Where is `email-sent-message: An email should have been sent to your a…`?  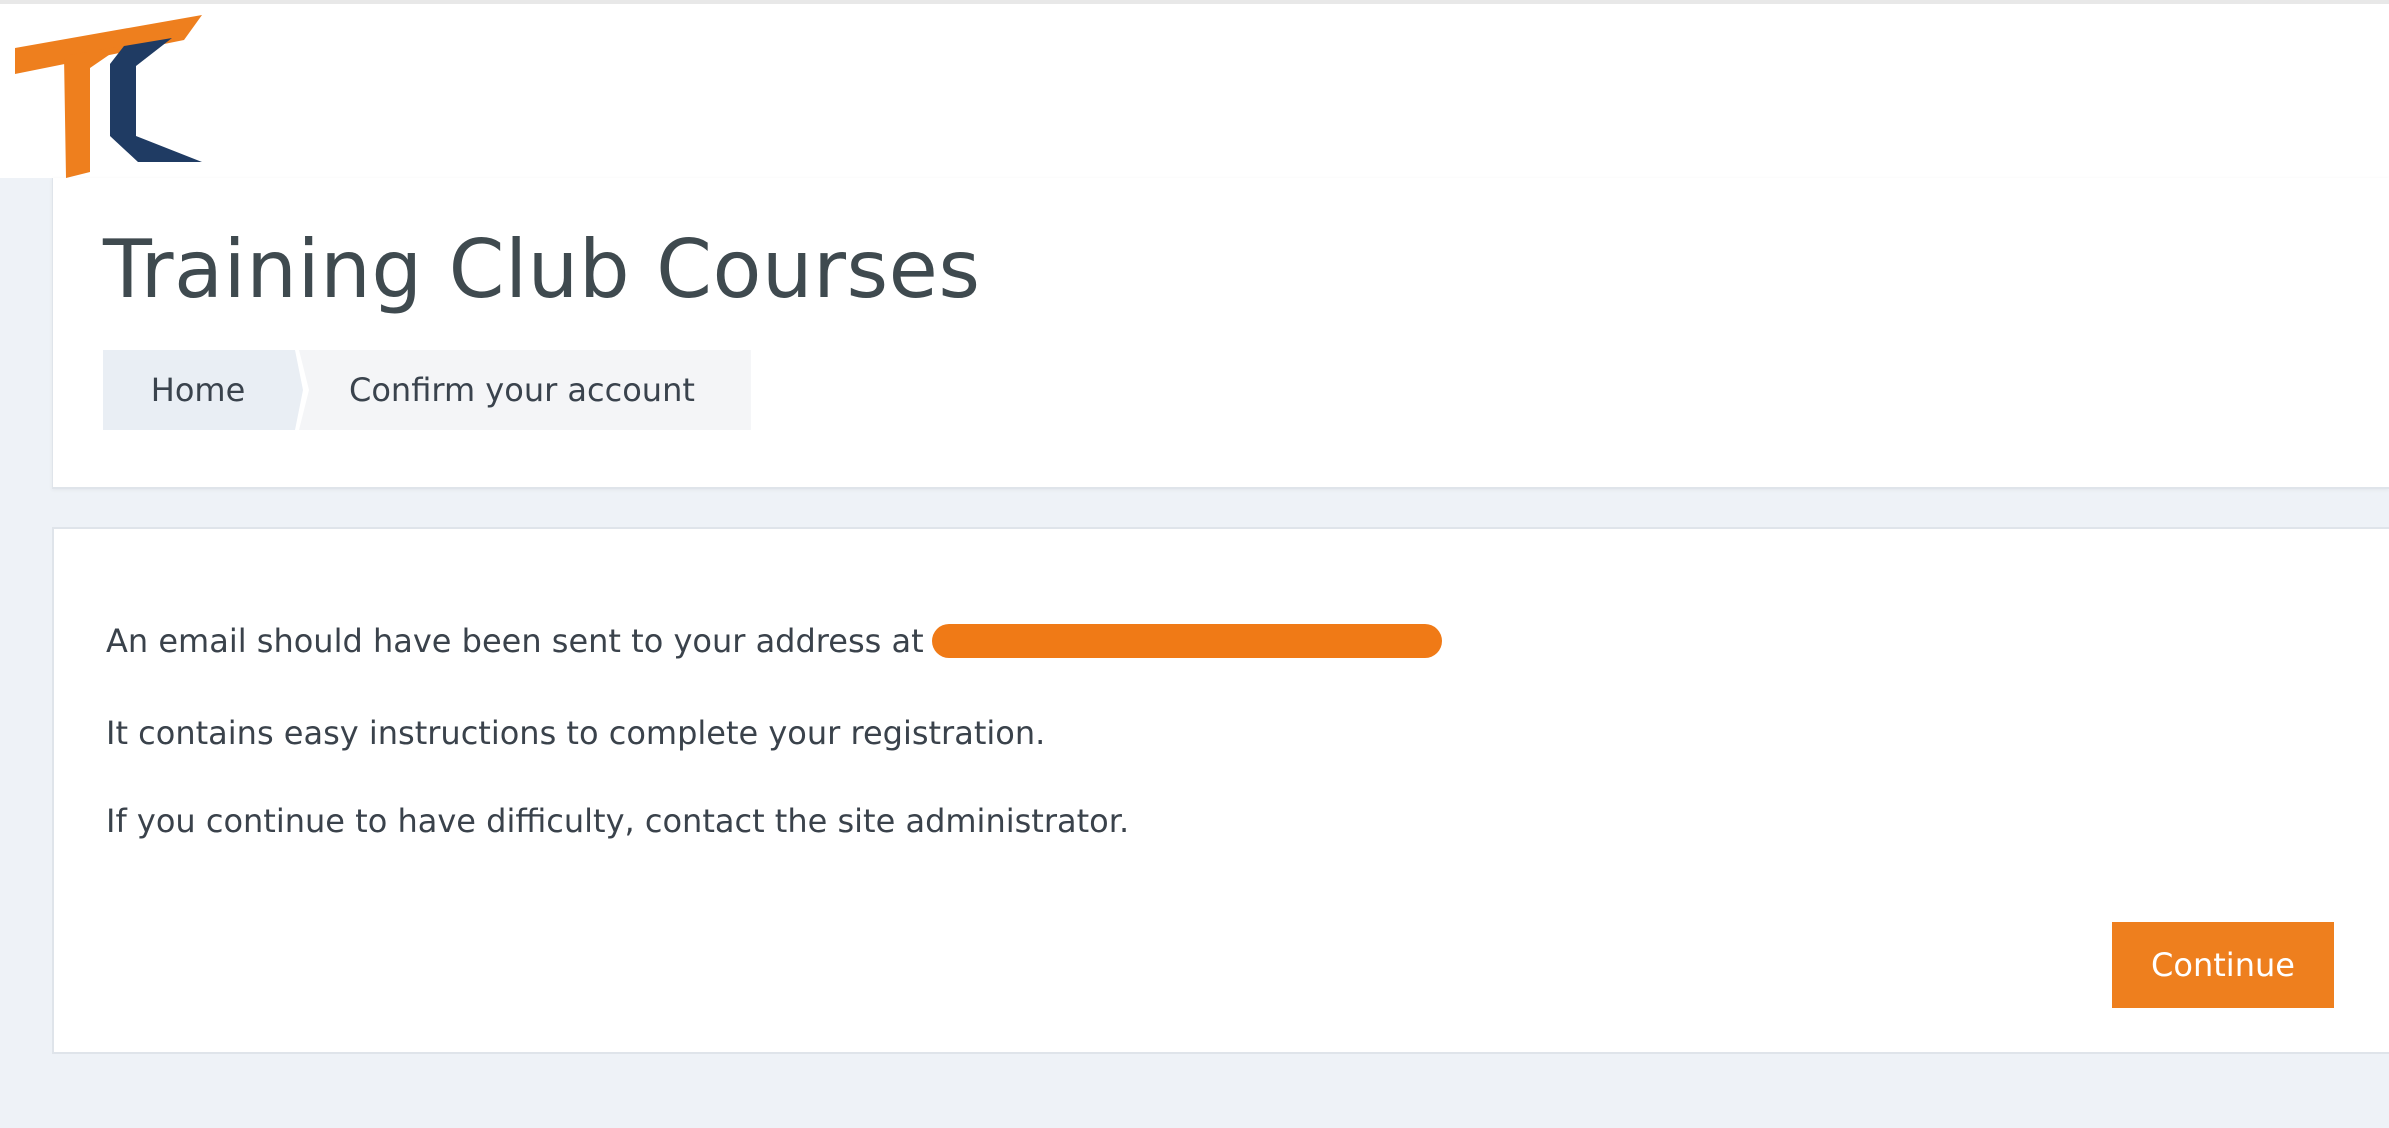
email-sent-message: An email should have been sent to your a… is located at coordinates (774, 641).